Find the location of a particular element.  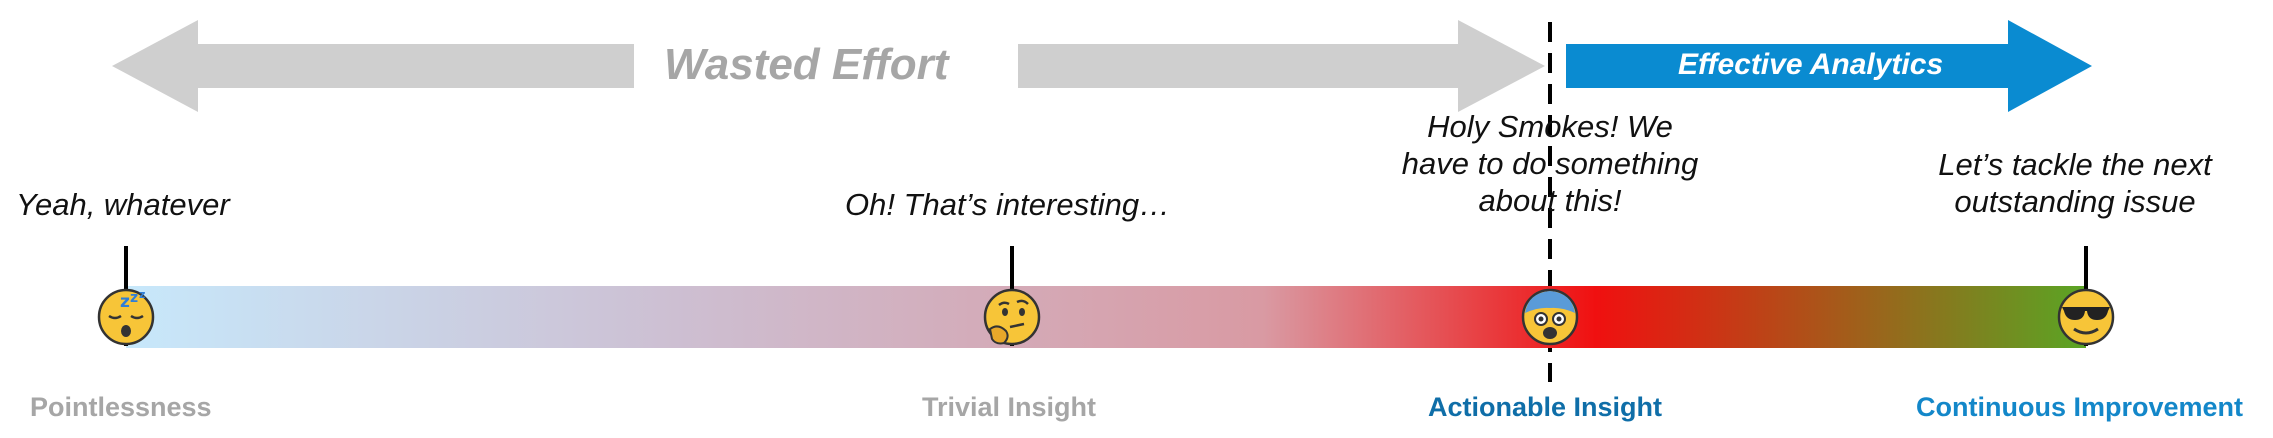

quote-pointlessness: Yeah, whatever is located at coordinates (123, 204).